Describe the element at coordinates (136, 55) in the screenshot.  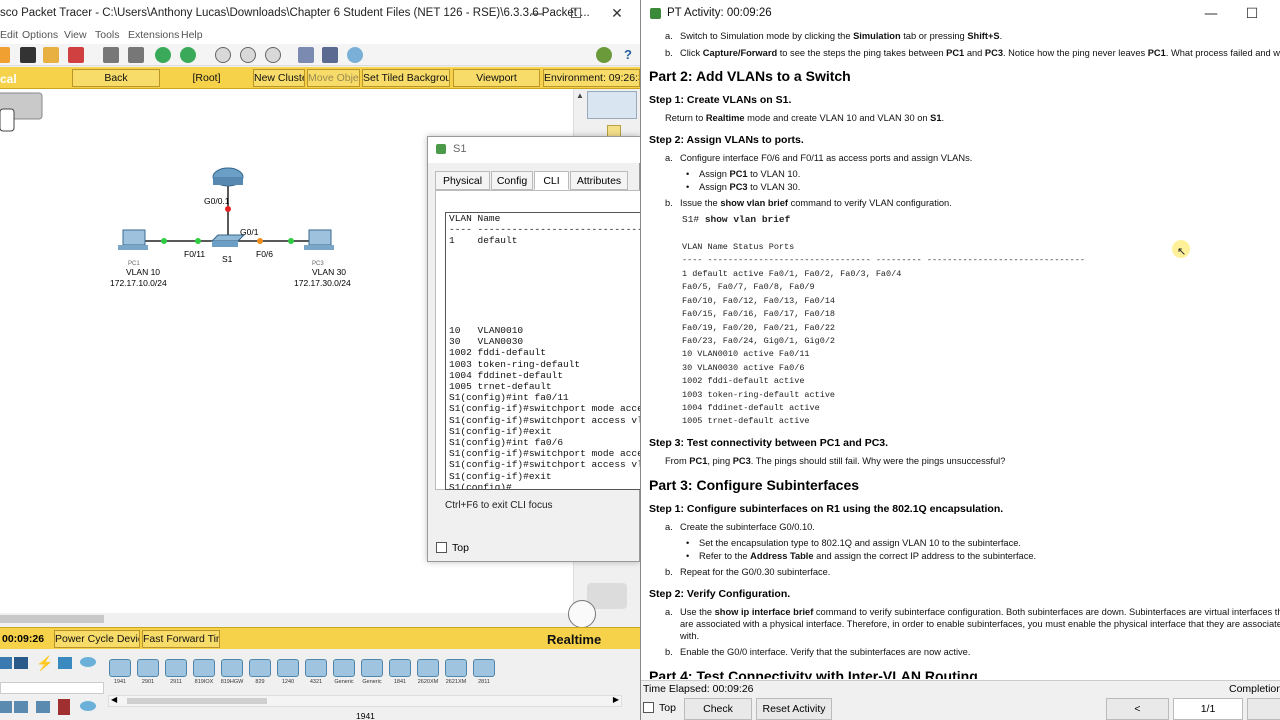
I see `paste-icon` at that location.